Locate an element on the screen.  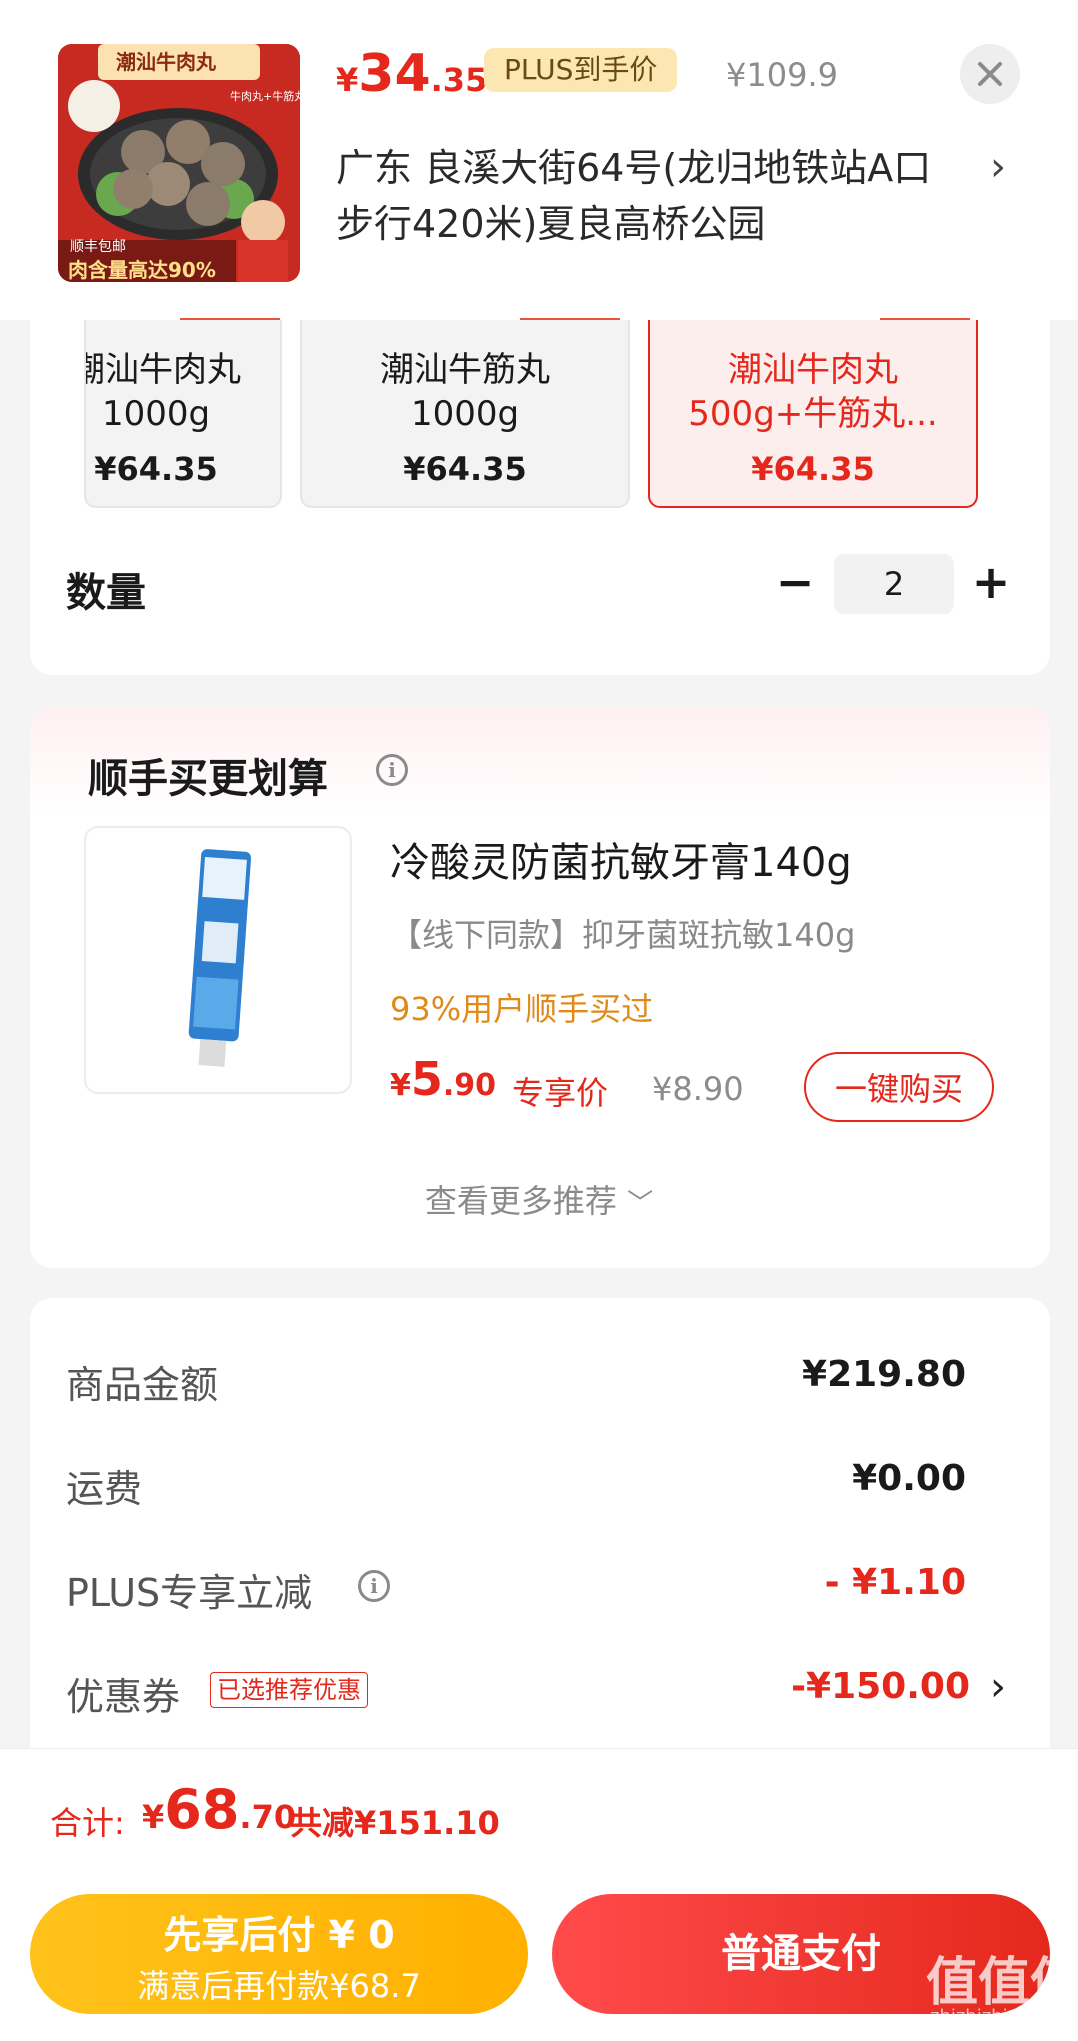
thumbnail-badge: 肉含量高达90% is located at coordinates (142, 270).